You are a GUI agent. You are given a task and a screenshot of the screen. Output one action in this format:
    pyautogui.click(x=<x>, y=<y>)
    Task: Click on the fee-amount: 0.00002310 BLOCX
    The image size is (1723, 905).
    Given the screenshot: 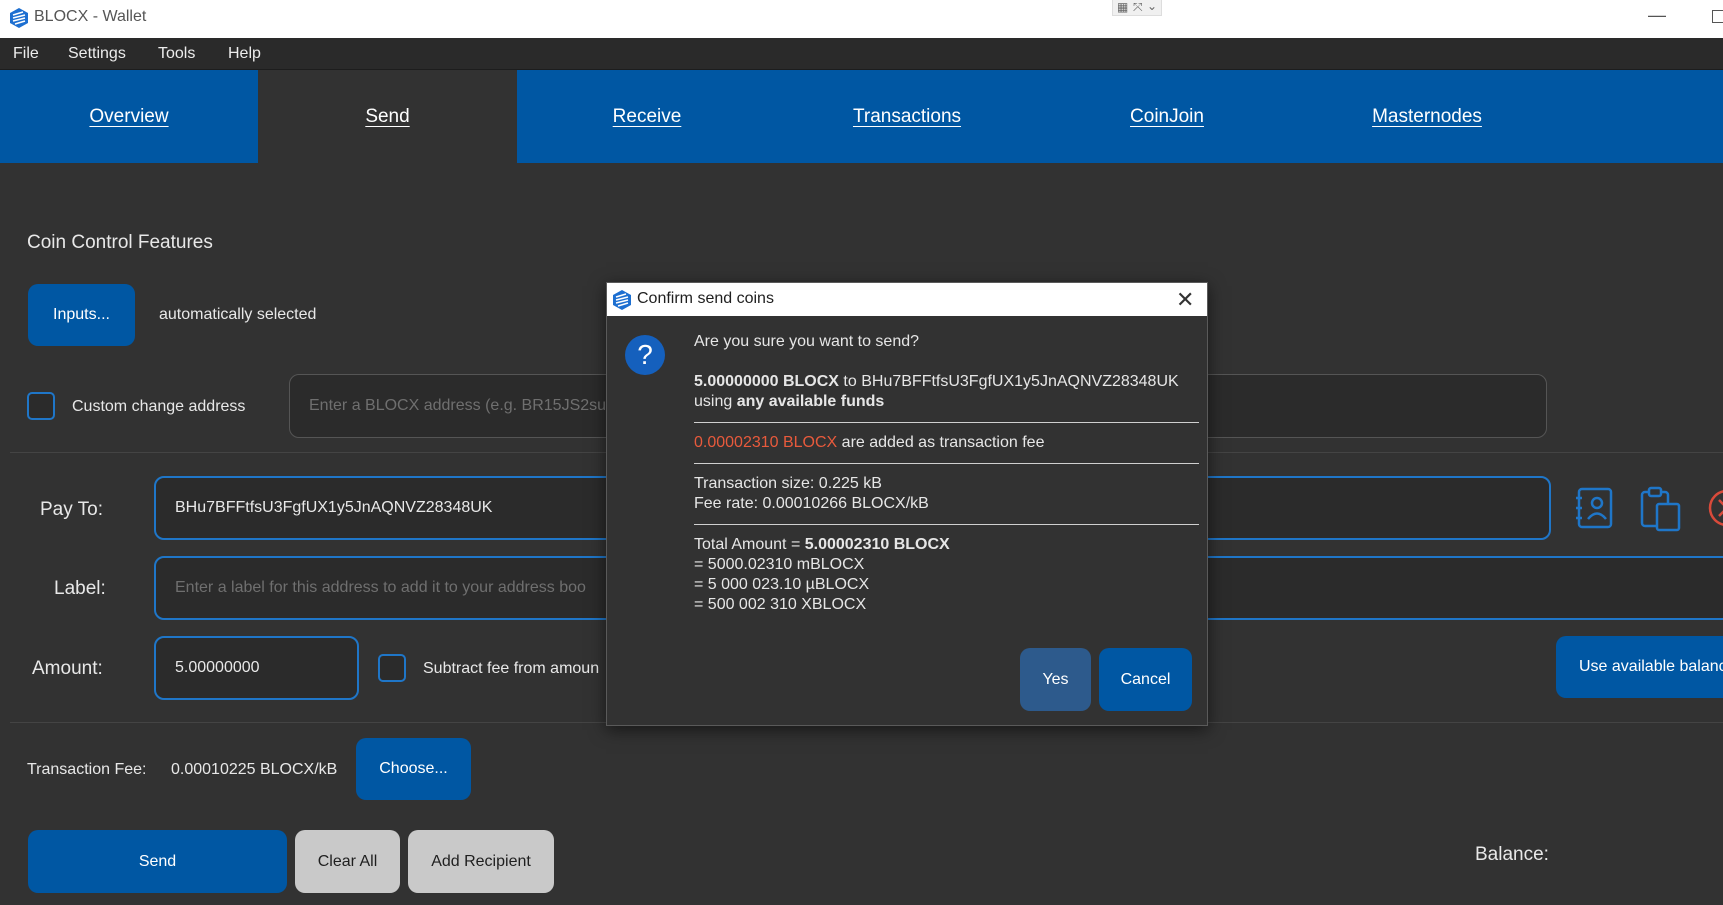 What is the action you would take?
    pyautogui.click(x=766, y=442)
    